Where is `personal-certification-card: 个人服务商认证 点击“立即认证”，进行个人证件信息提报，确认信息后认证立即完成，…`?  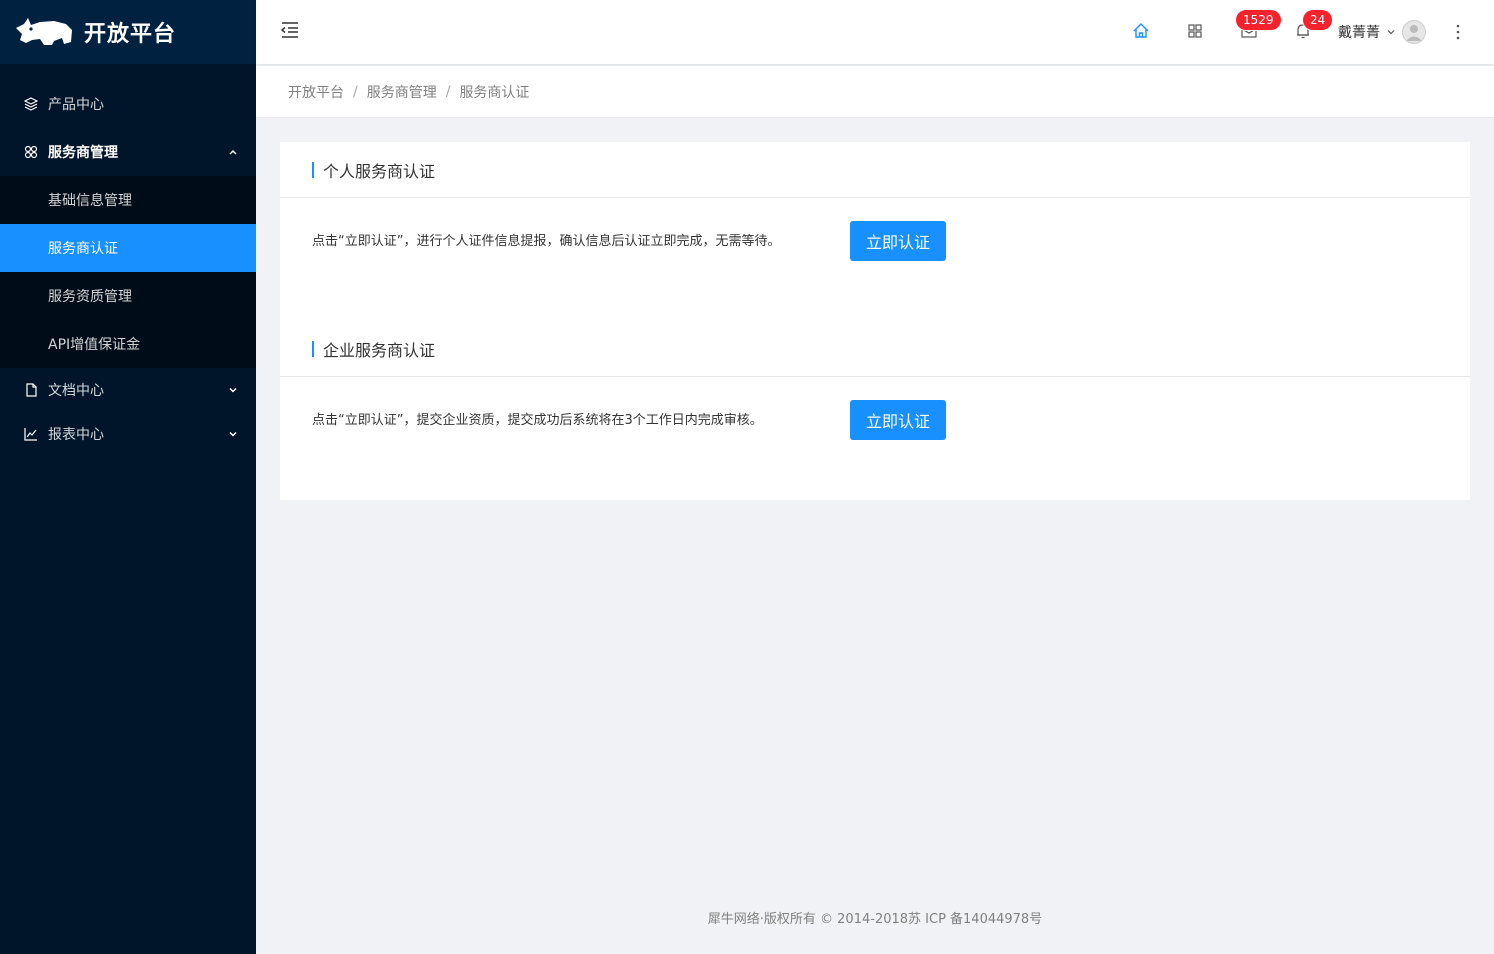 personal-certification-card: 个人服务商认证 点击“立即认证”，进行个人证件信息提报，确认信息后认证立即完成，… is located at coordinates (875, 231).